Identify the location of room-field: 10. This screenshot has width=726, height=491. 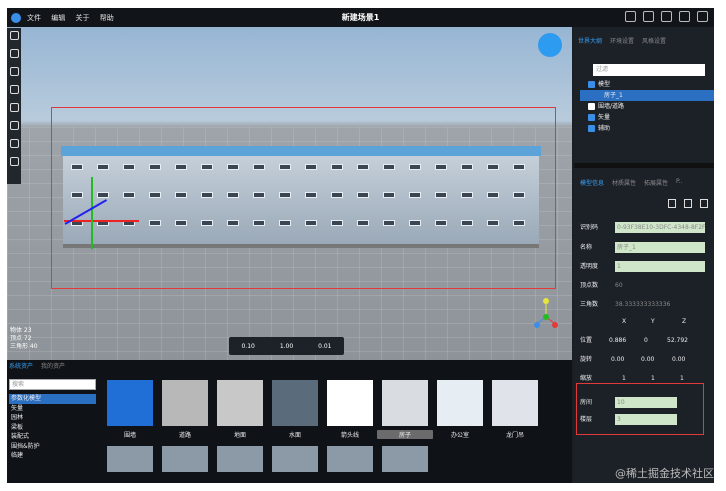
(646, 402).